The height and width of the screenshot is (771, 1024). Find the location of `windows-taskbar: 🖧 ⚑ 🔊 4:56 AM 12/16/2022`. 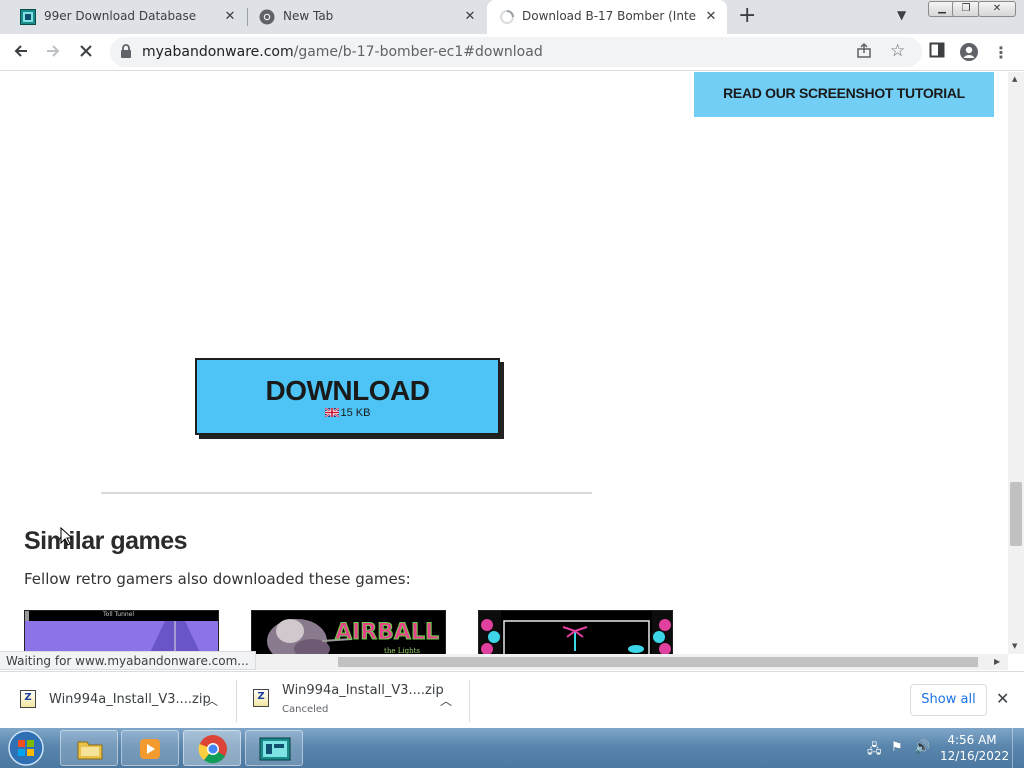

windows-taskbar: 🖧 ⚑ 🔊 4:56 AM 12/16/2022 is located at coordinates (512, 748).